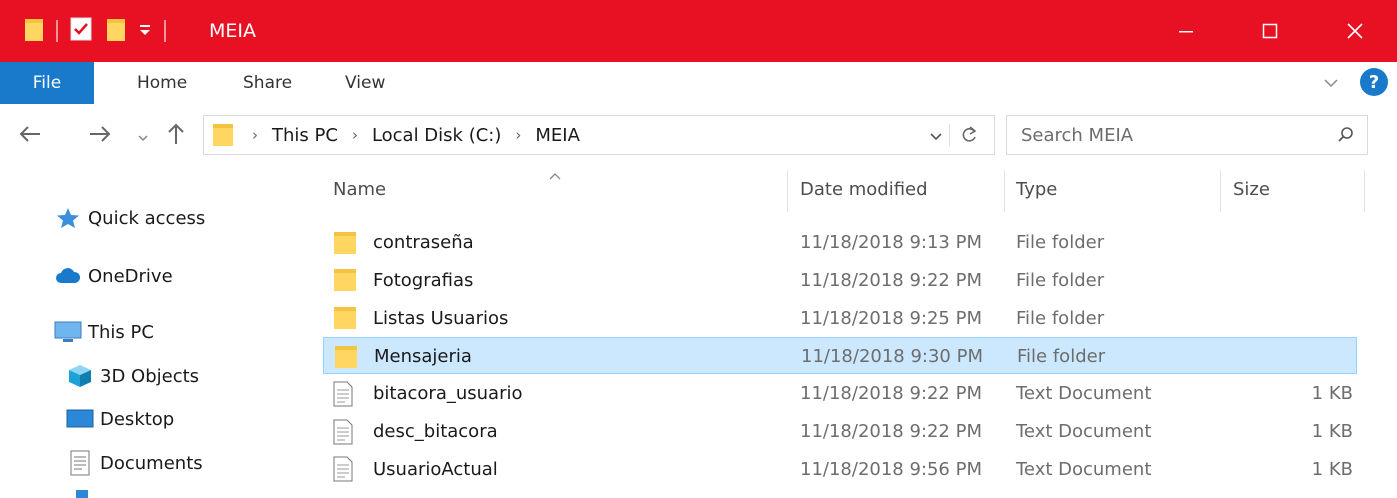 This screenshot has width=1397, height=498. I want to click on sidebar-item-label: Documents, so click(151, 463).